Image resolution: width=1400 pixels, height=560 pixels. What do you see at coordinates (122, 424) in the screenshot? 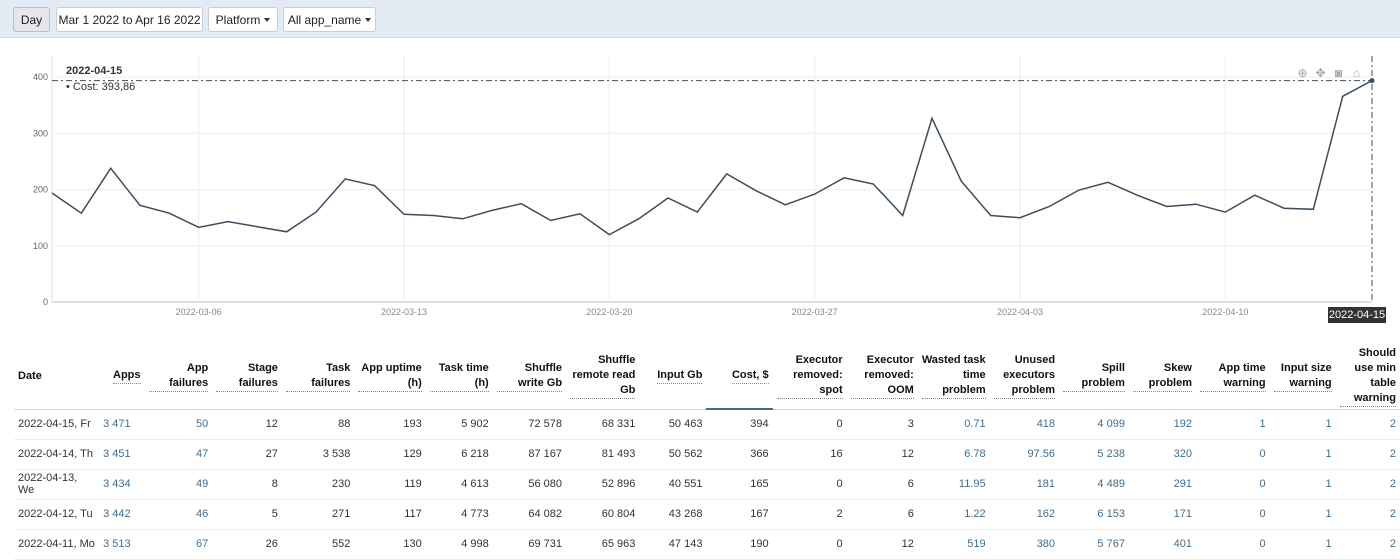
I see `table-cell: 3 471` at bounding box center [122, 424].